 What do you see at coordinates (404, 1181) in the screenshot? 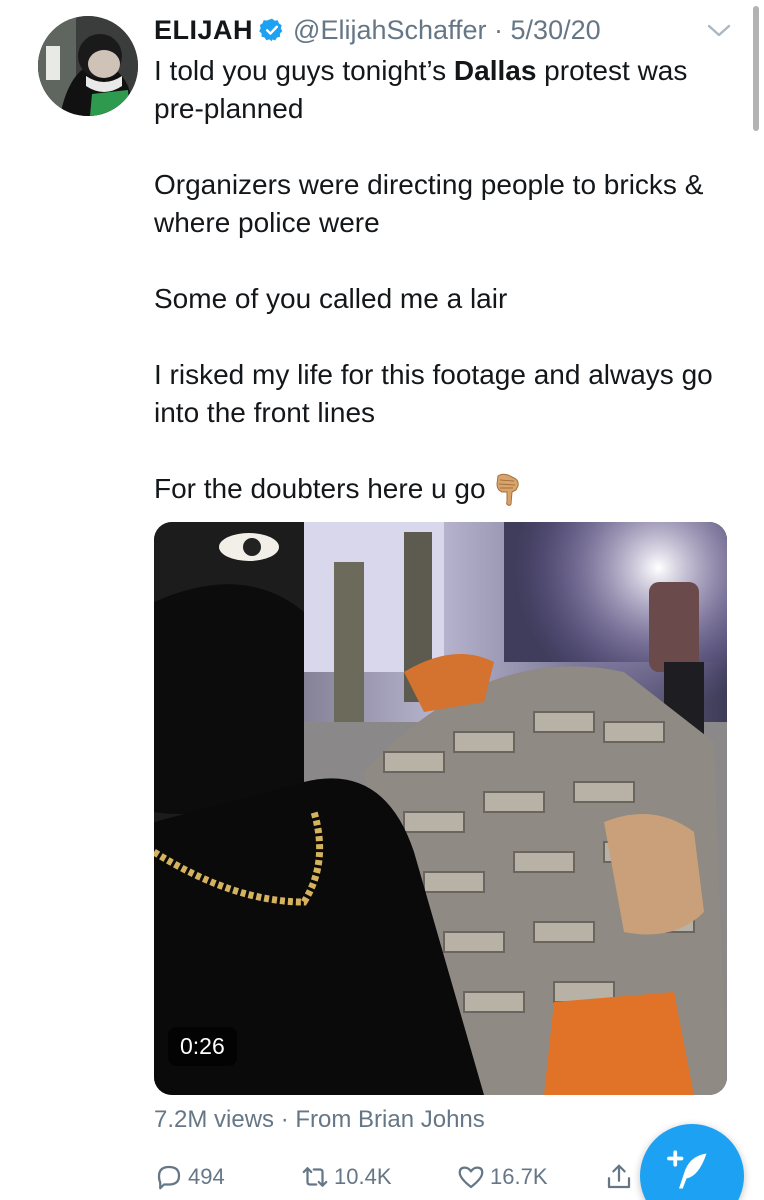
I see `tweet-action-bar: 494 10.4K 16.7K` at bounding box center [404, 1181].